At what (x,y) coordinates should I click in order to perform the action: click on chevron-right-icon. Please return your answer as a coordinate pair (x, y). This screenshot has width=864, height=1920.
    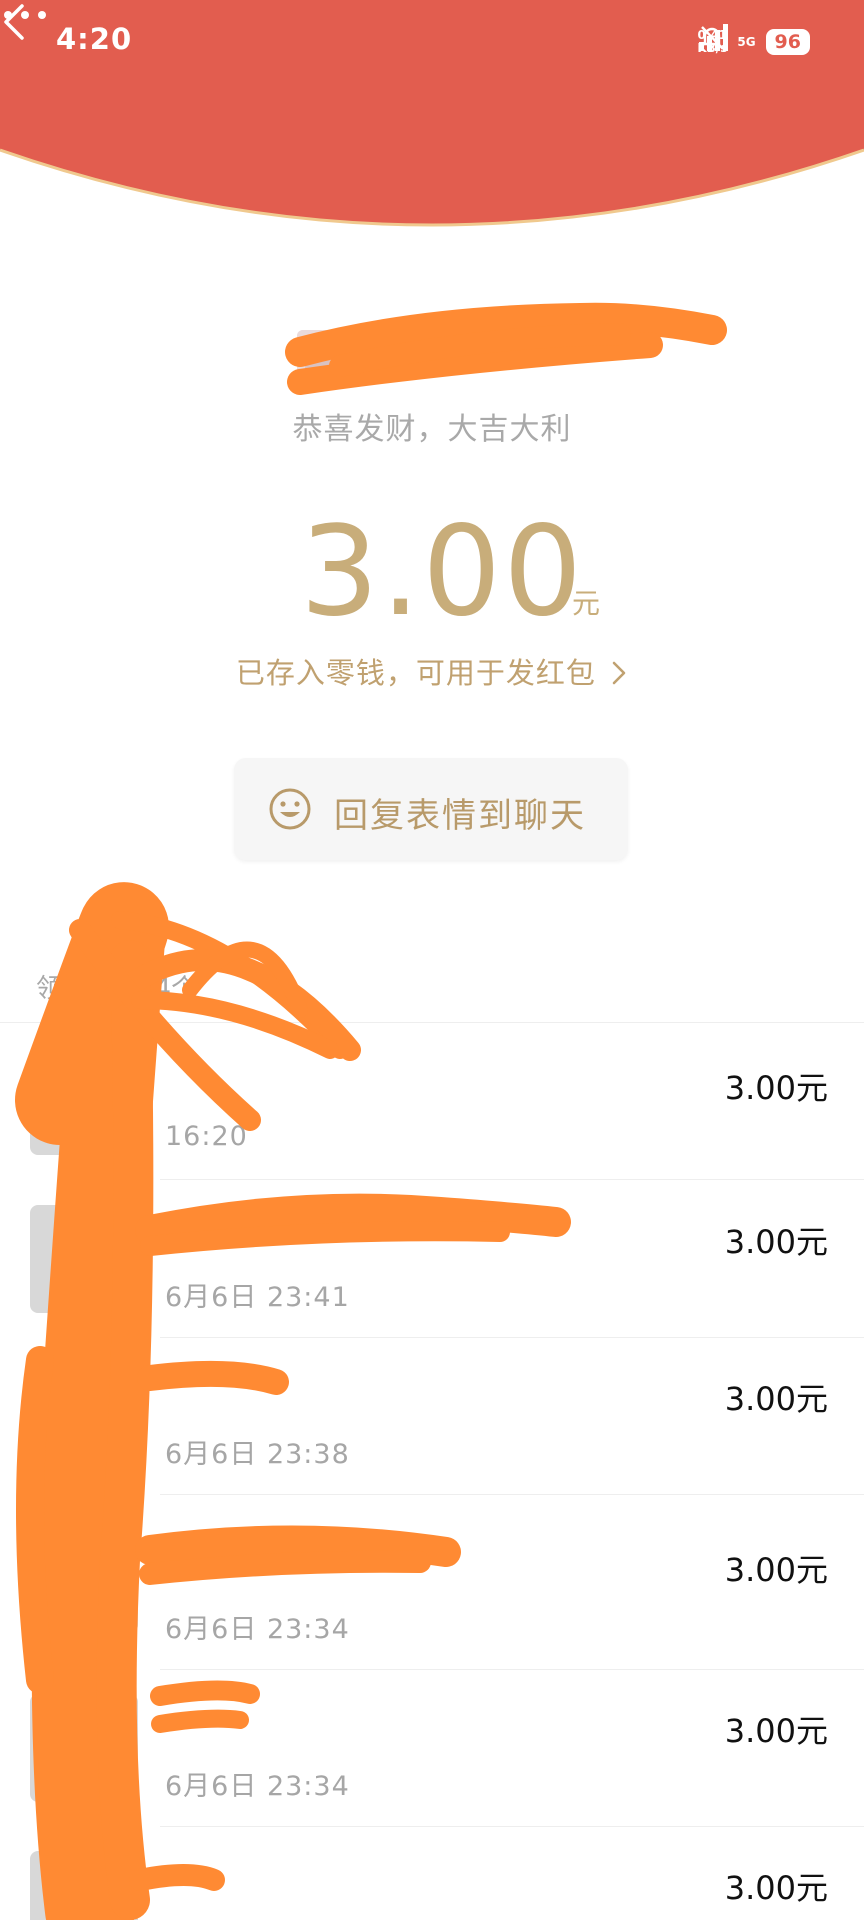
    Looking at the image, I should click on (619, 673).